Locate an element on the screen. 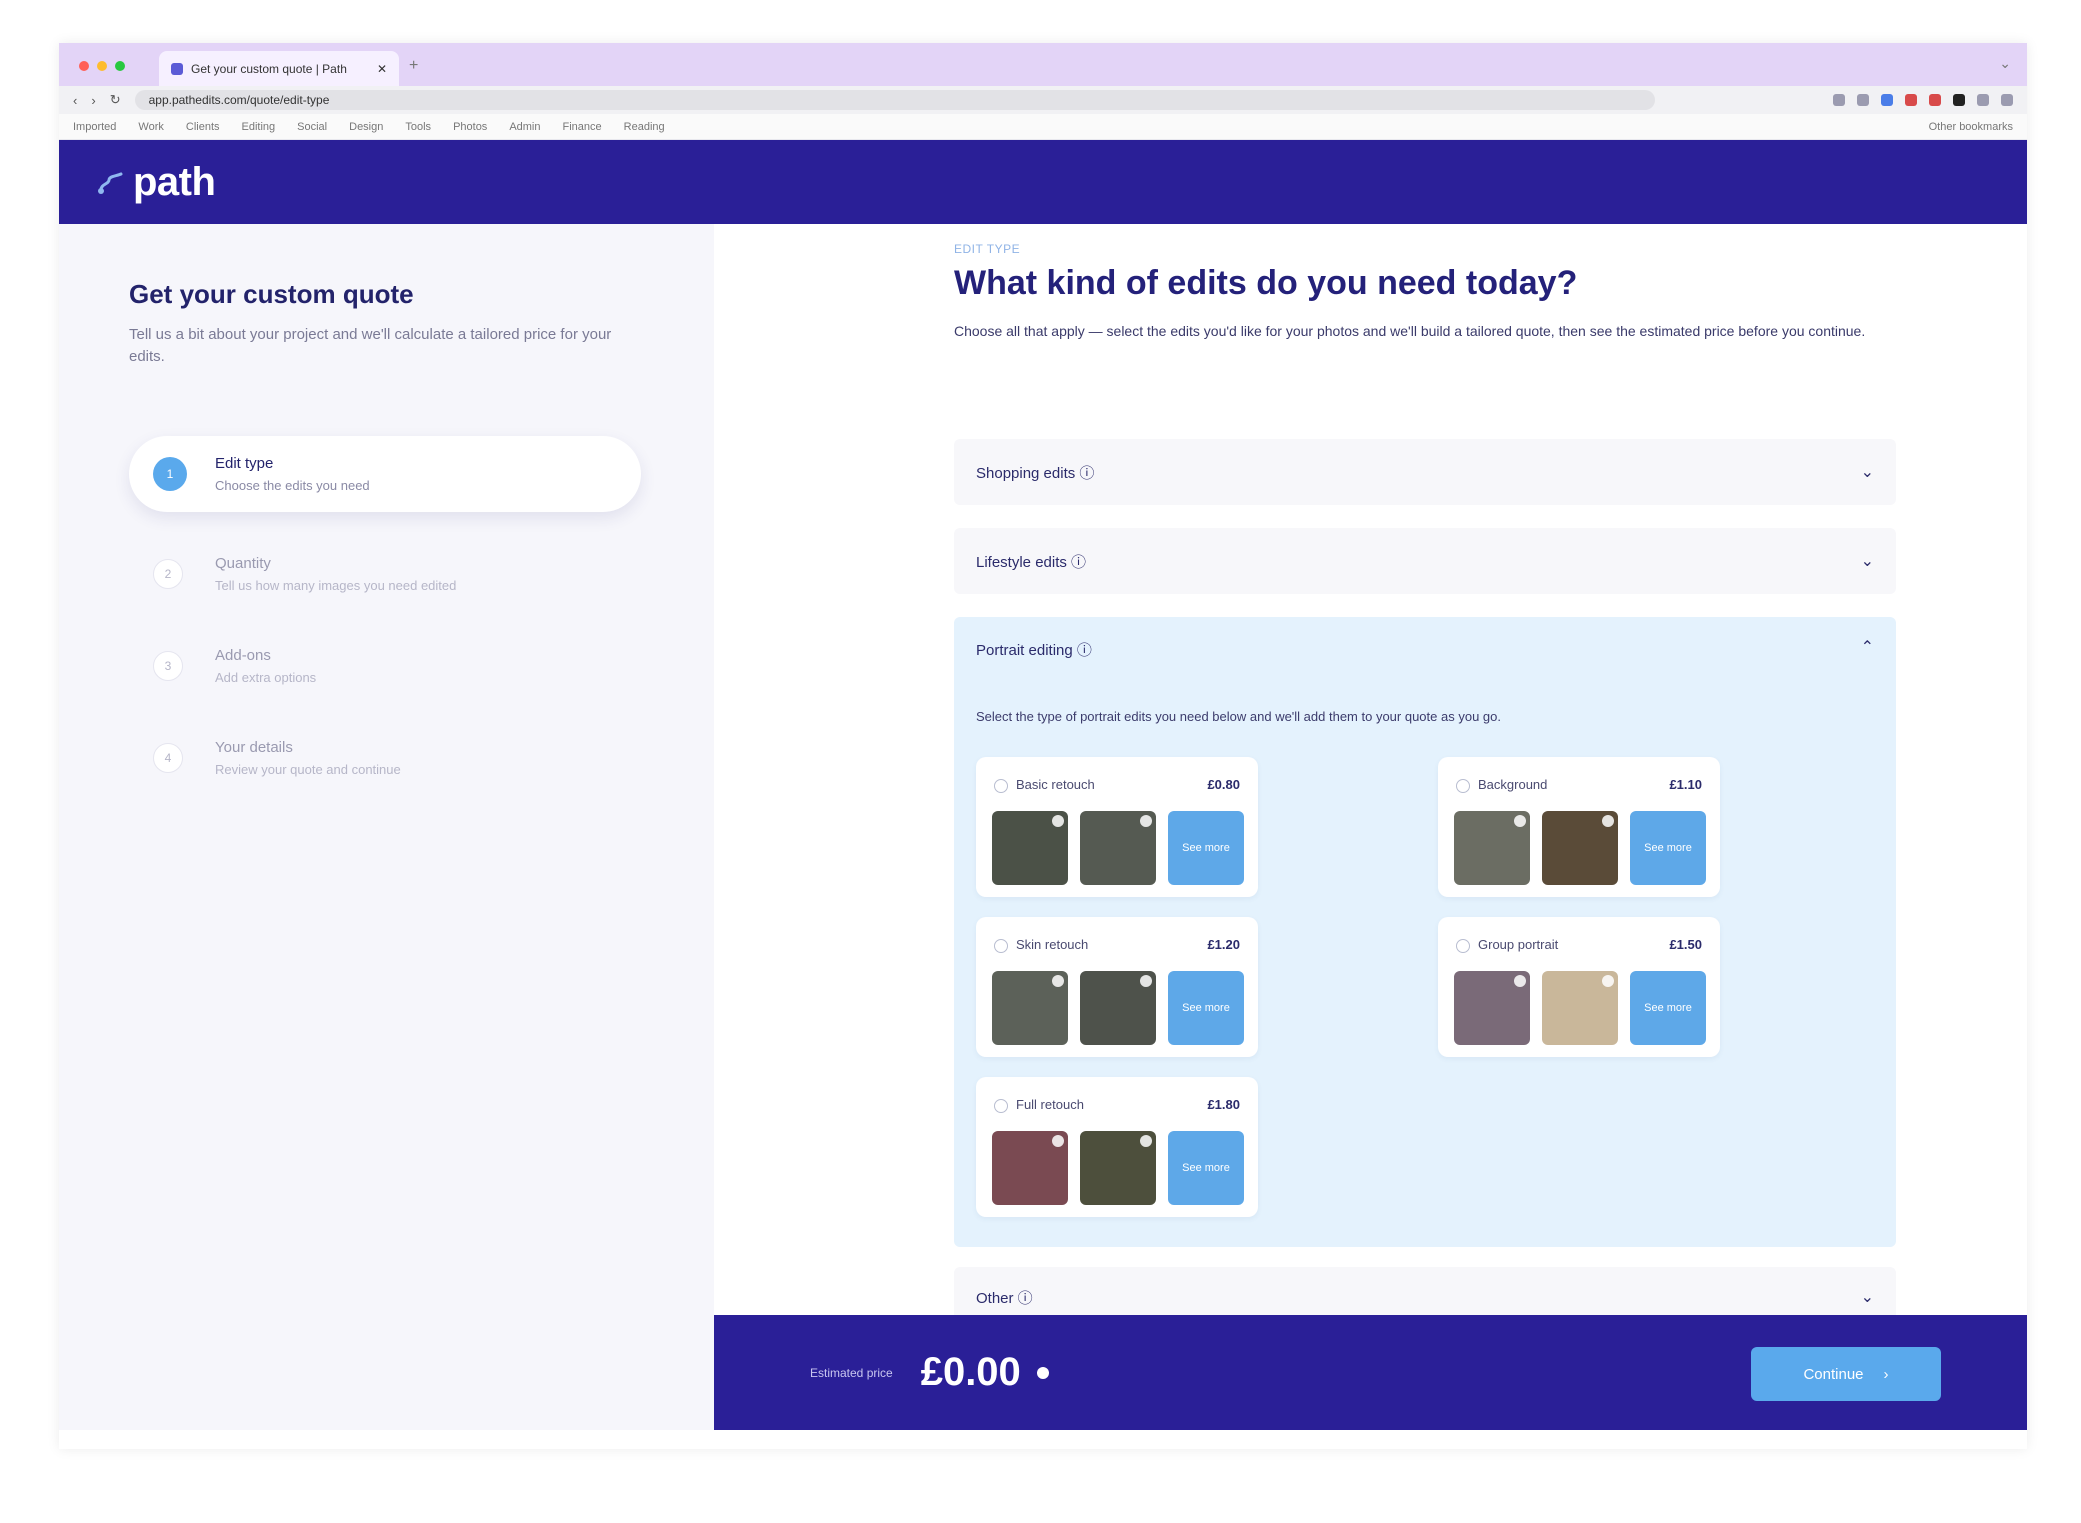 This screenshot has height=1523, width=2081. step-title: Quantity is located at coordinates (243, 563).